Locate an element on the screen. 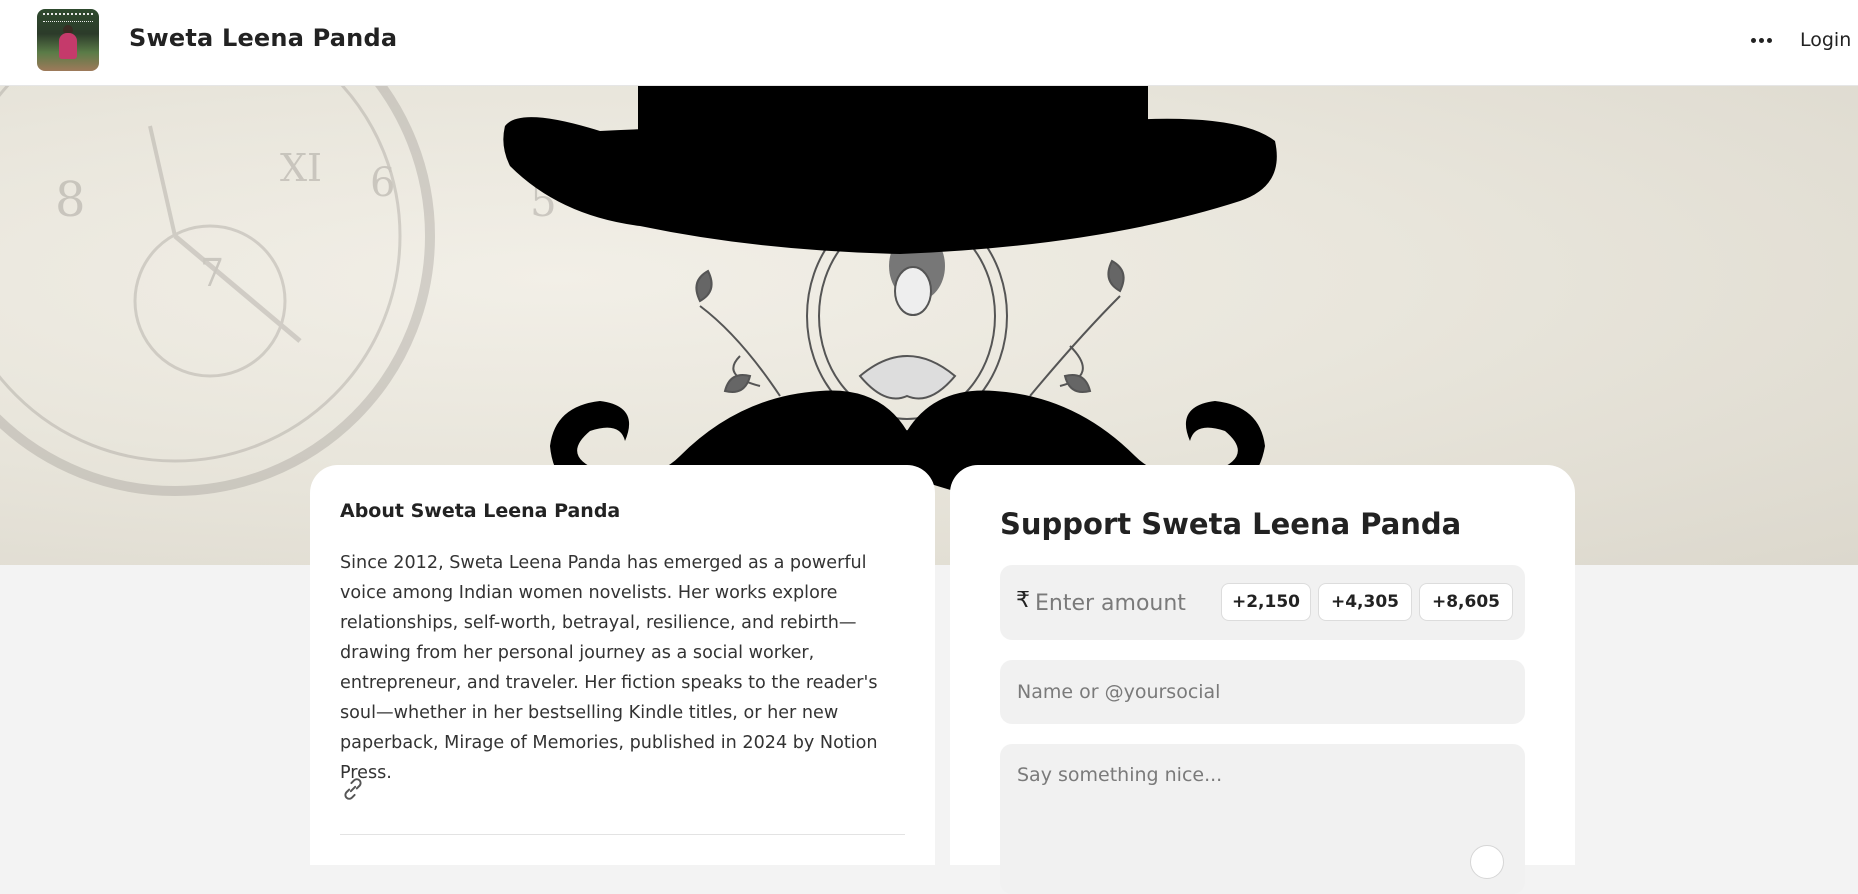  top-hat-illustration is located at coordinates (890, 170).